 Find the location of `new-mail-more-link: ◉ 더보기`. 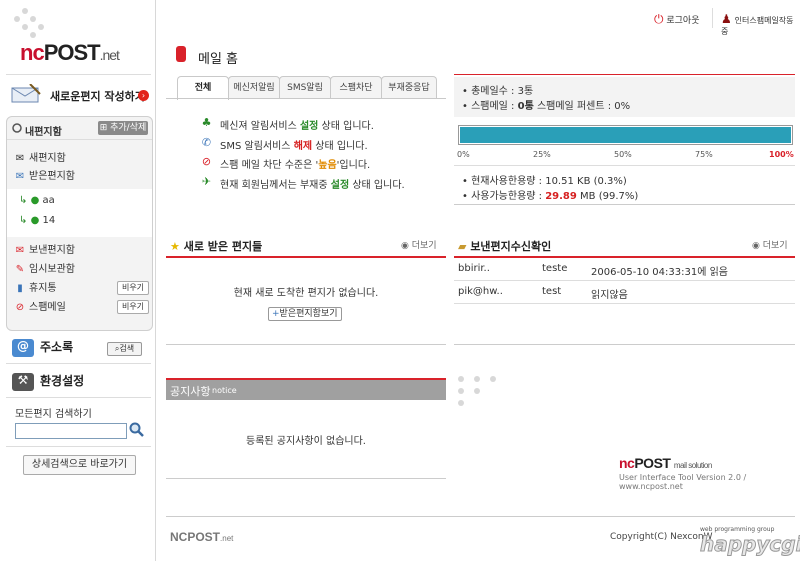

new-mail-more-link: ◉ 더보기 is located at coordinates (419, 244).